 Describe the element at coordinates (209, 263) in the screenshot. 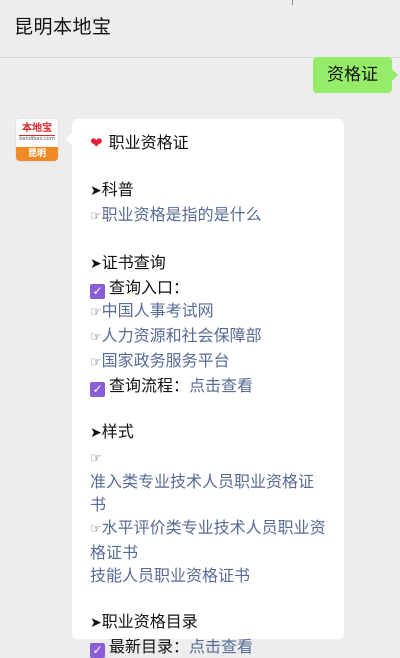

I see `section-title: ➤证书查询` at that location.